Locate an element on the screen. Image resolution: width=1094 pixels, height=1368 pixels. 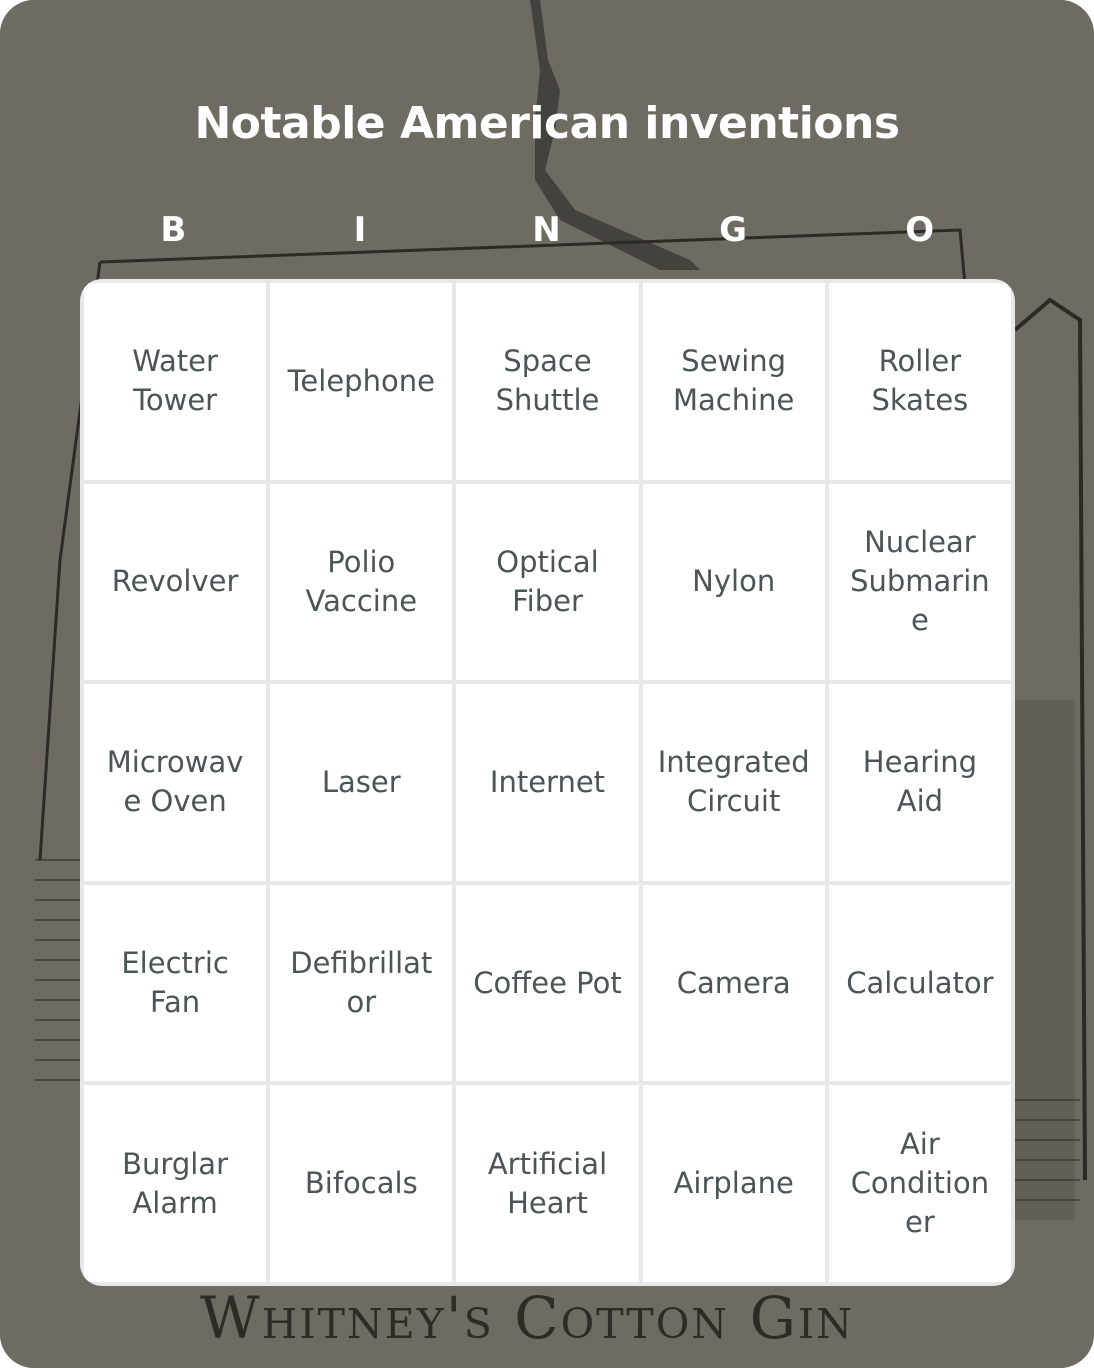
header-letter-n: N is located at coordinates (546, 230).